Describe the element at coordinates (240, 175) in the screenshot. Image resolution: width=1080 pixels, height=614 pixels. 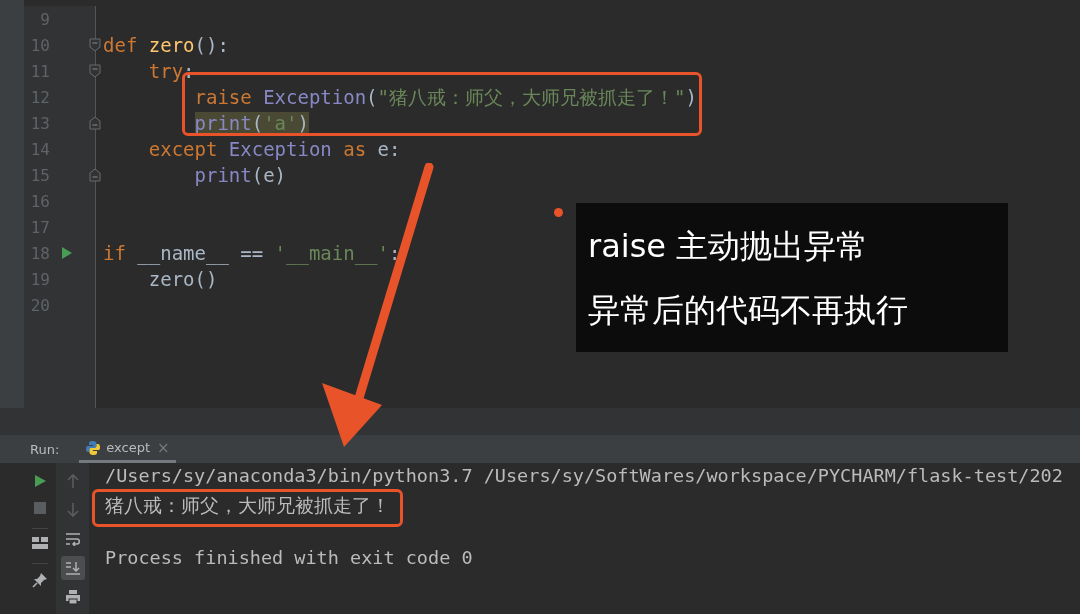
I see `code-line: print(e)` at that location.